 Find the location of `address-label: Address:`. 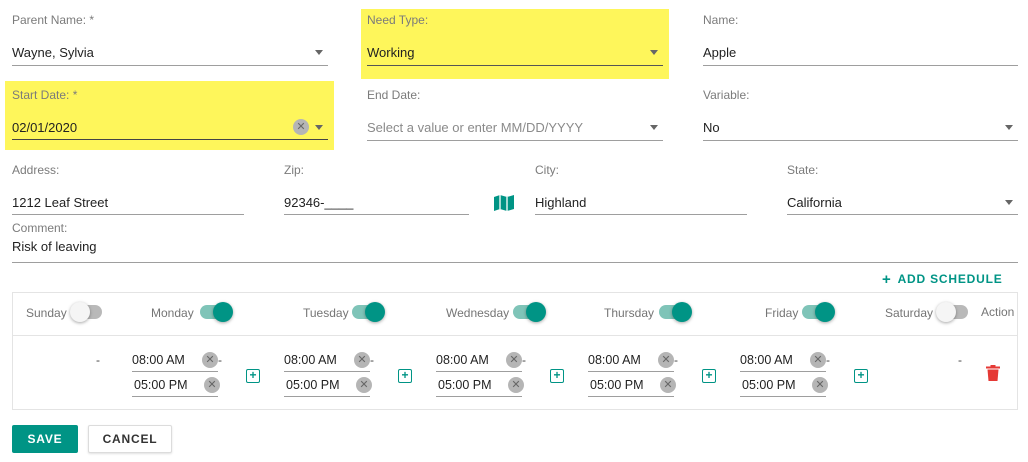

address-label: Address: is located at coordinates (36, 170).